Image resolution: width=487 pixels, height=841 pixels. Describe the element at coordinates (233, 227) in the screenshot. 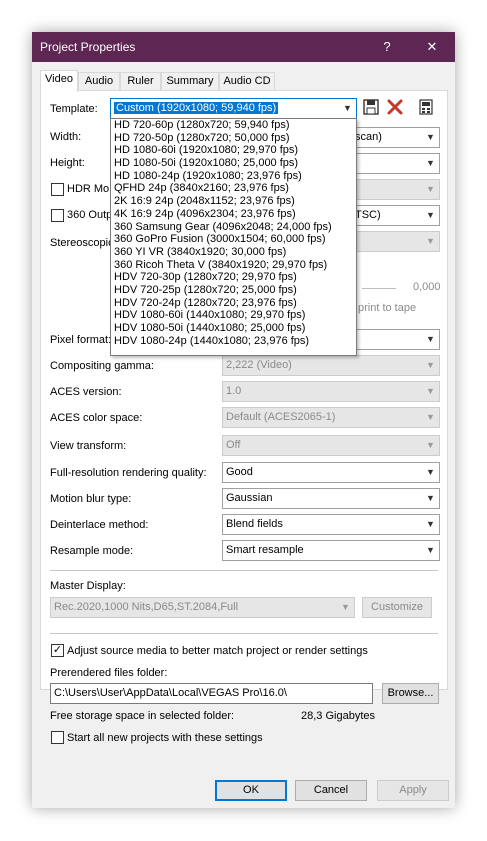

I see `template-option: 360 Samsung Gear (4096x2048; 24,000 fps)` at that location.